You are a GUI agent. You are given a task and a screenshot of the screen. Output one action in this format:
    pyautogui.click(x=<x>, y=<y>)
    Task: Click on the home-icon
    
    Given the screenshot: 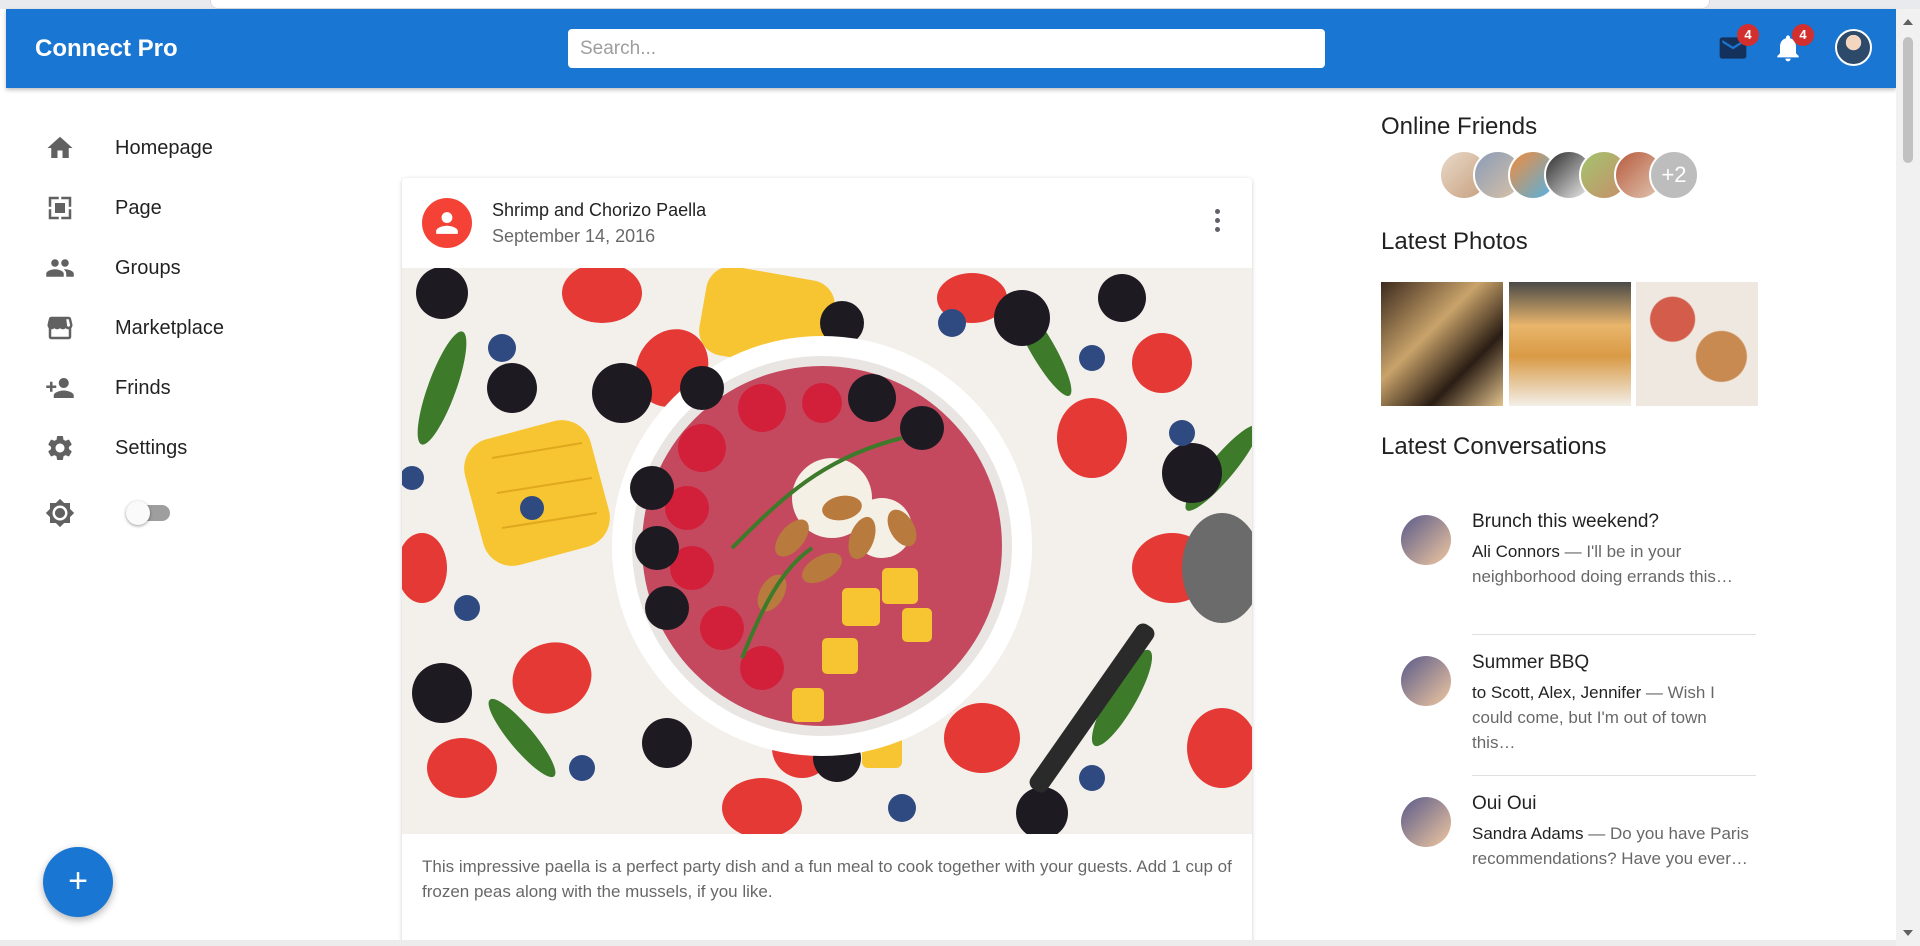 What is the action you would take?
    pyautogui.click(x=60, y=147)
    